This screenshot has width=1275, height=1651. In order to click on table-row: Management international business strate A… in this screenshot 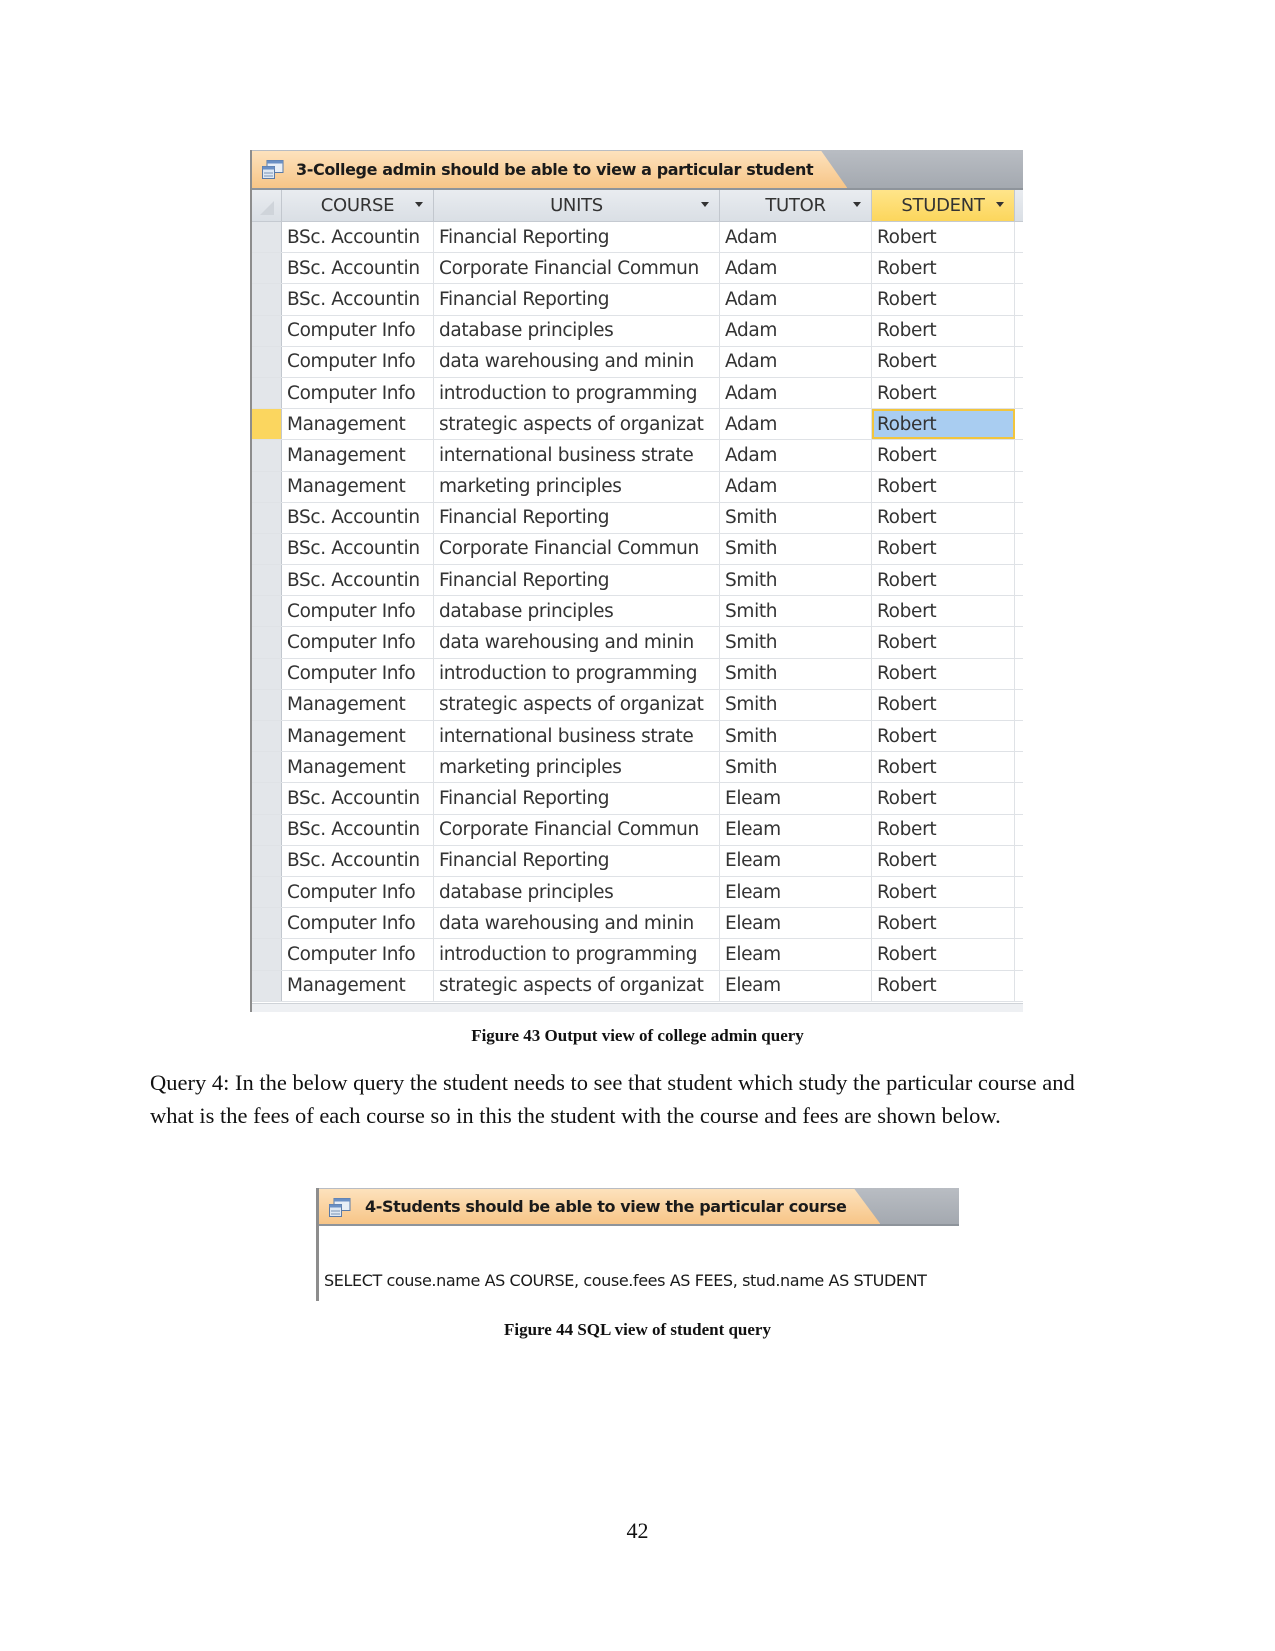, I will do `click(637, 456)`.